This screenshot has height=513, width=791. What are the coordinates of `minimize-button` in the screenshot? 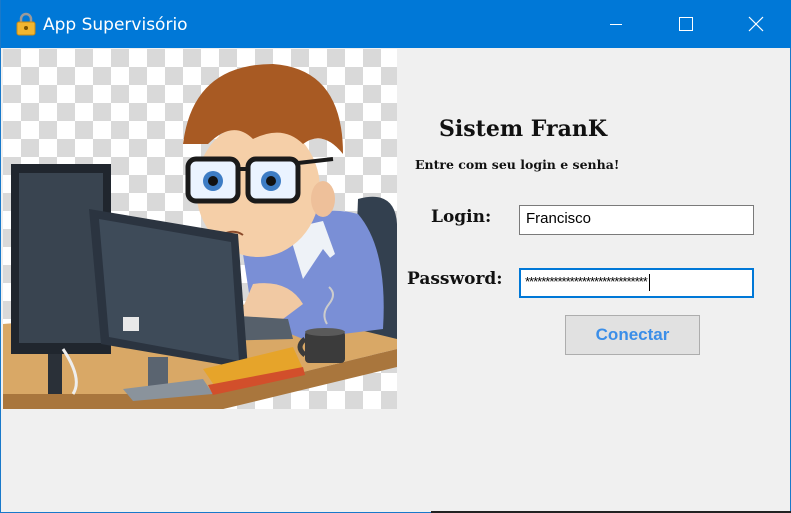 It's located at (616, 24).